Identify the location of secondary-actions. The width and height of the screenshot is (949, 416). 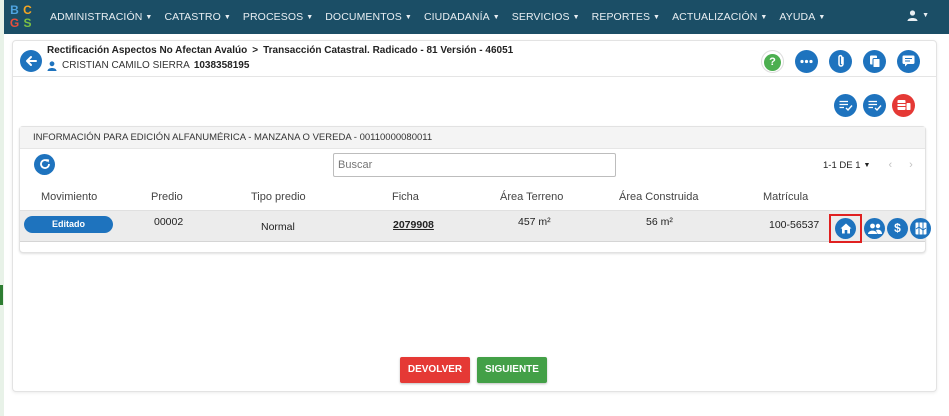
(874, 105).